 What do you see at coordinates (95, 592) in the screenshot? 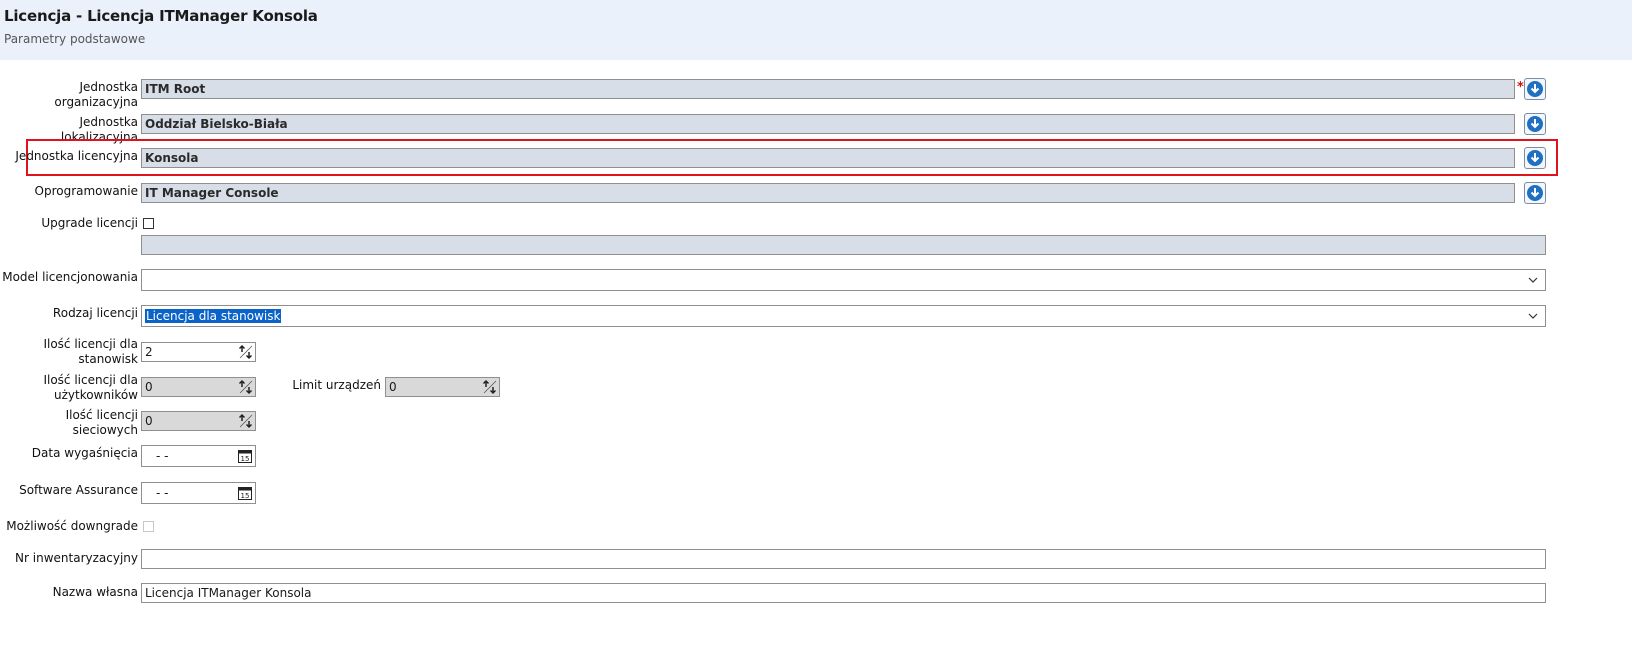
I see `own-name-label: Nazwa własna` at bounding box center [95, 592].